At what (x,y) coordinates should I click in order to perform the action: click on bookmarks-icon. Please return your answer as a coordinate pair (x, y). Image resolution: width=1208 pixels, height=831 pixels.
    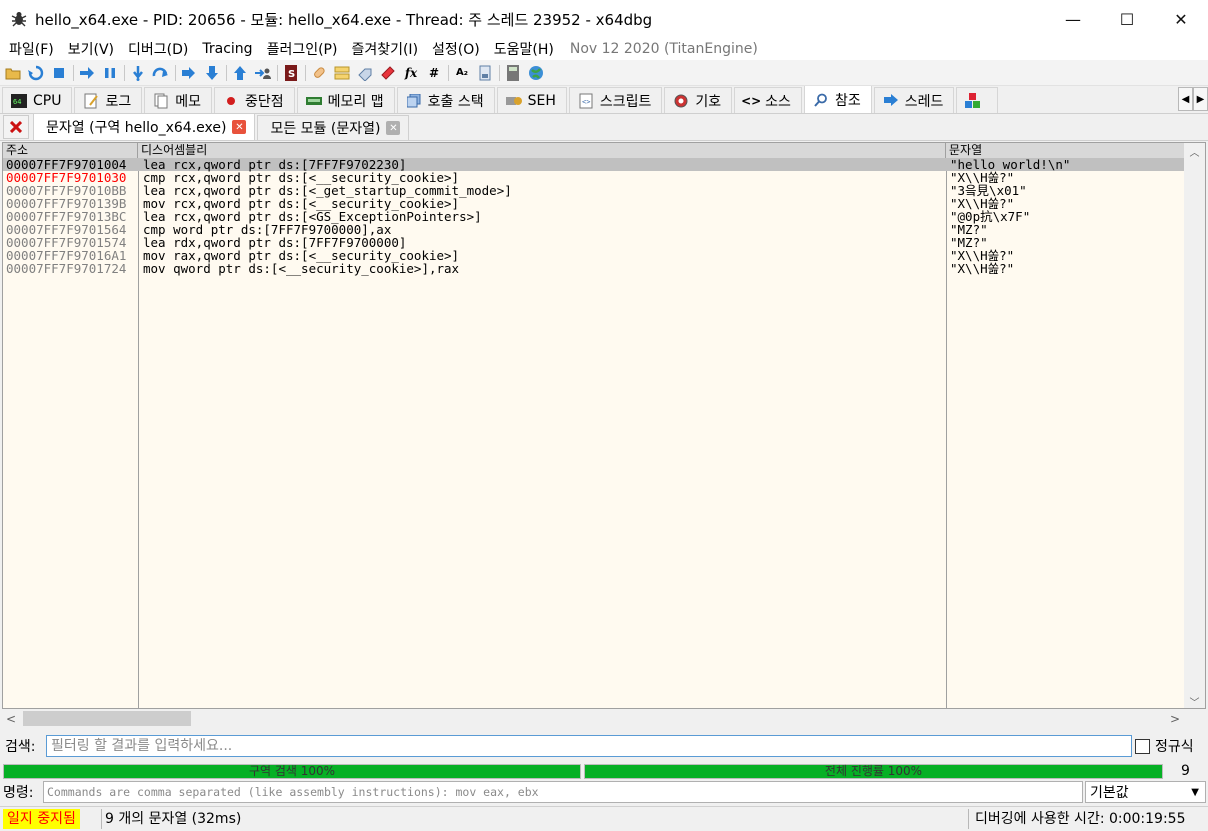
    Looking at the image, I should click on (388, 73).